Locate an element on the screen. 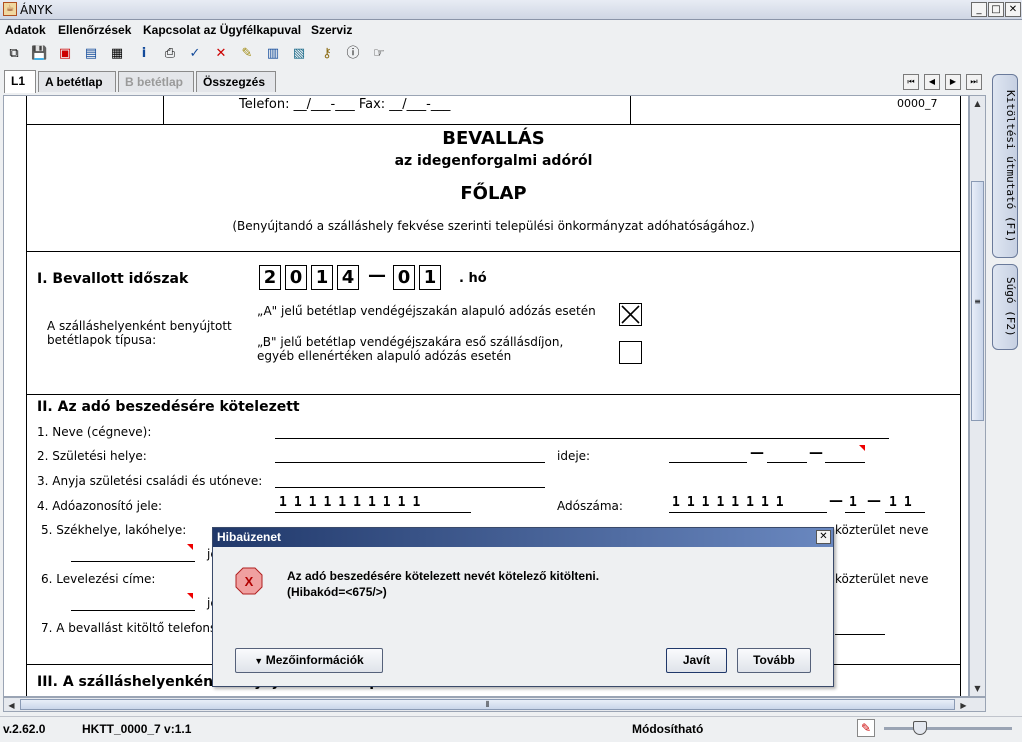 This screenshot has height=742, width=1022. month-digit: 1 is located at coordinates (430, 277).